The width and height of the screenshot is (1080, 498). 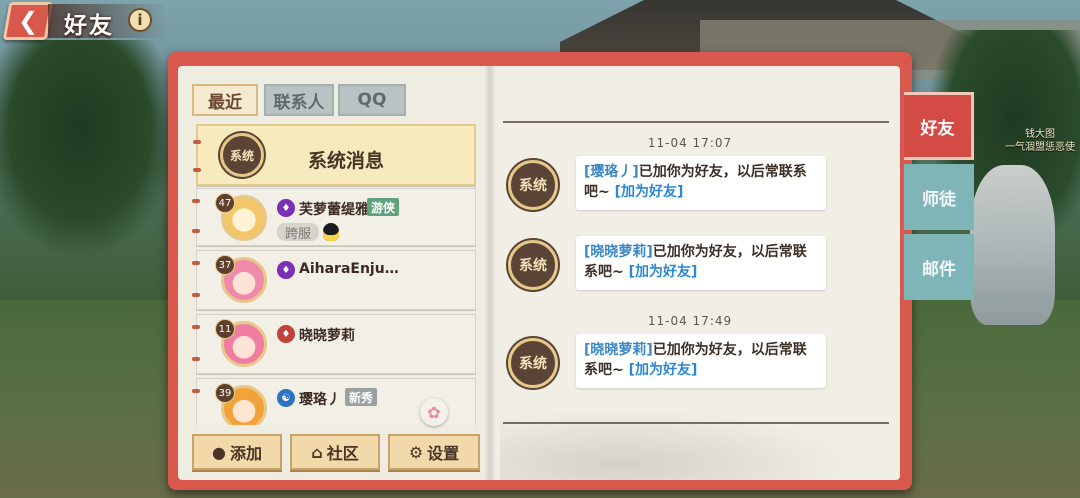 What do you see at coordinates (939, 126) in the screenshot?
I see `side-tab-friends: 好友` at bounding box center [939, 126].